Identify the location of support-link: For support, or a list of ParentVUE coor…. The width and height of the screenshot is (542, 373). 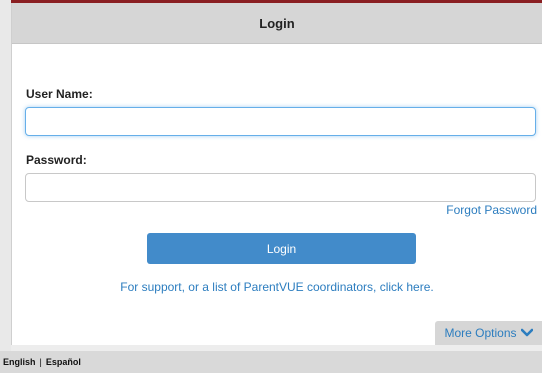
(276, 287).